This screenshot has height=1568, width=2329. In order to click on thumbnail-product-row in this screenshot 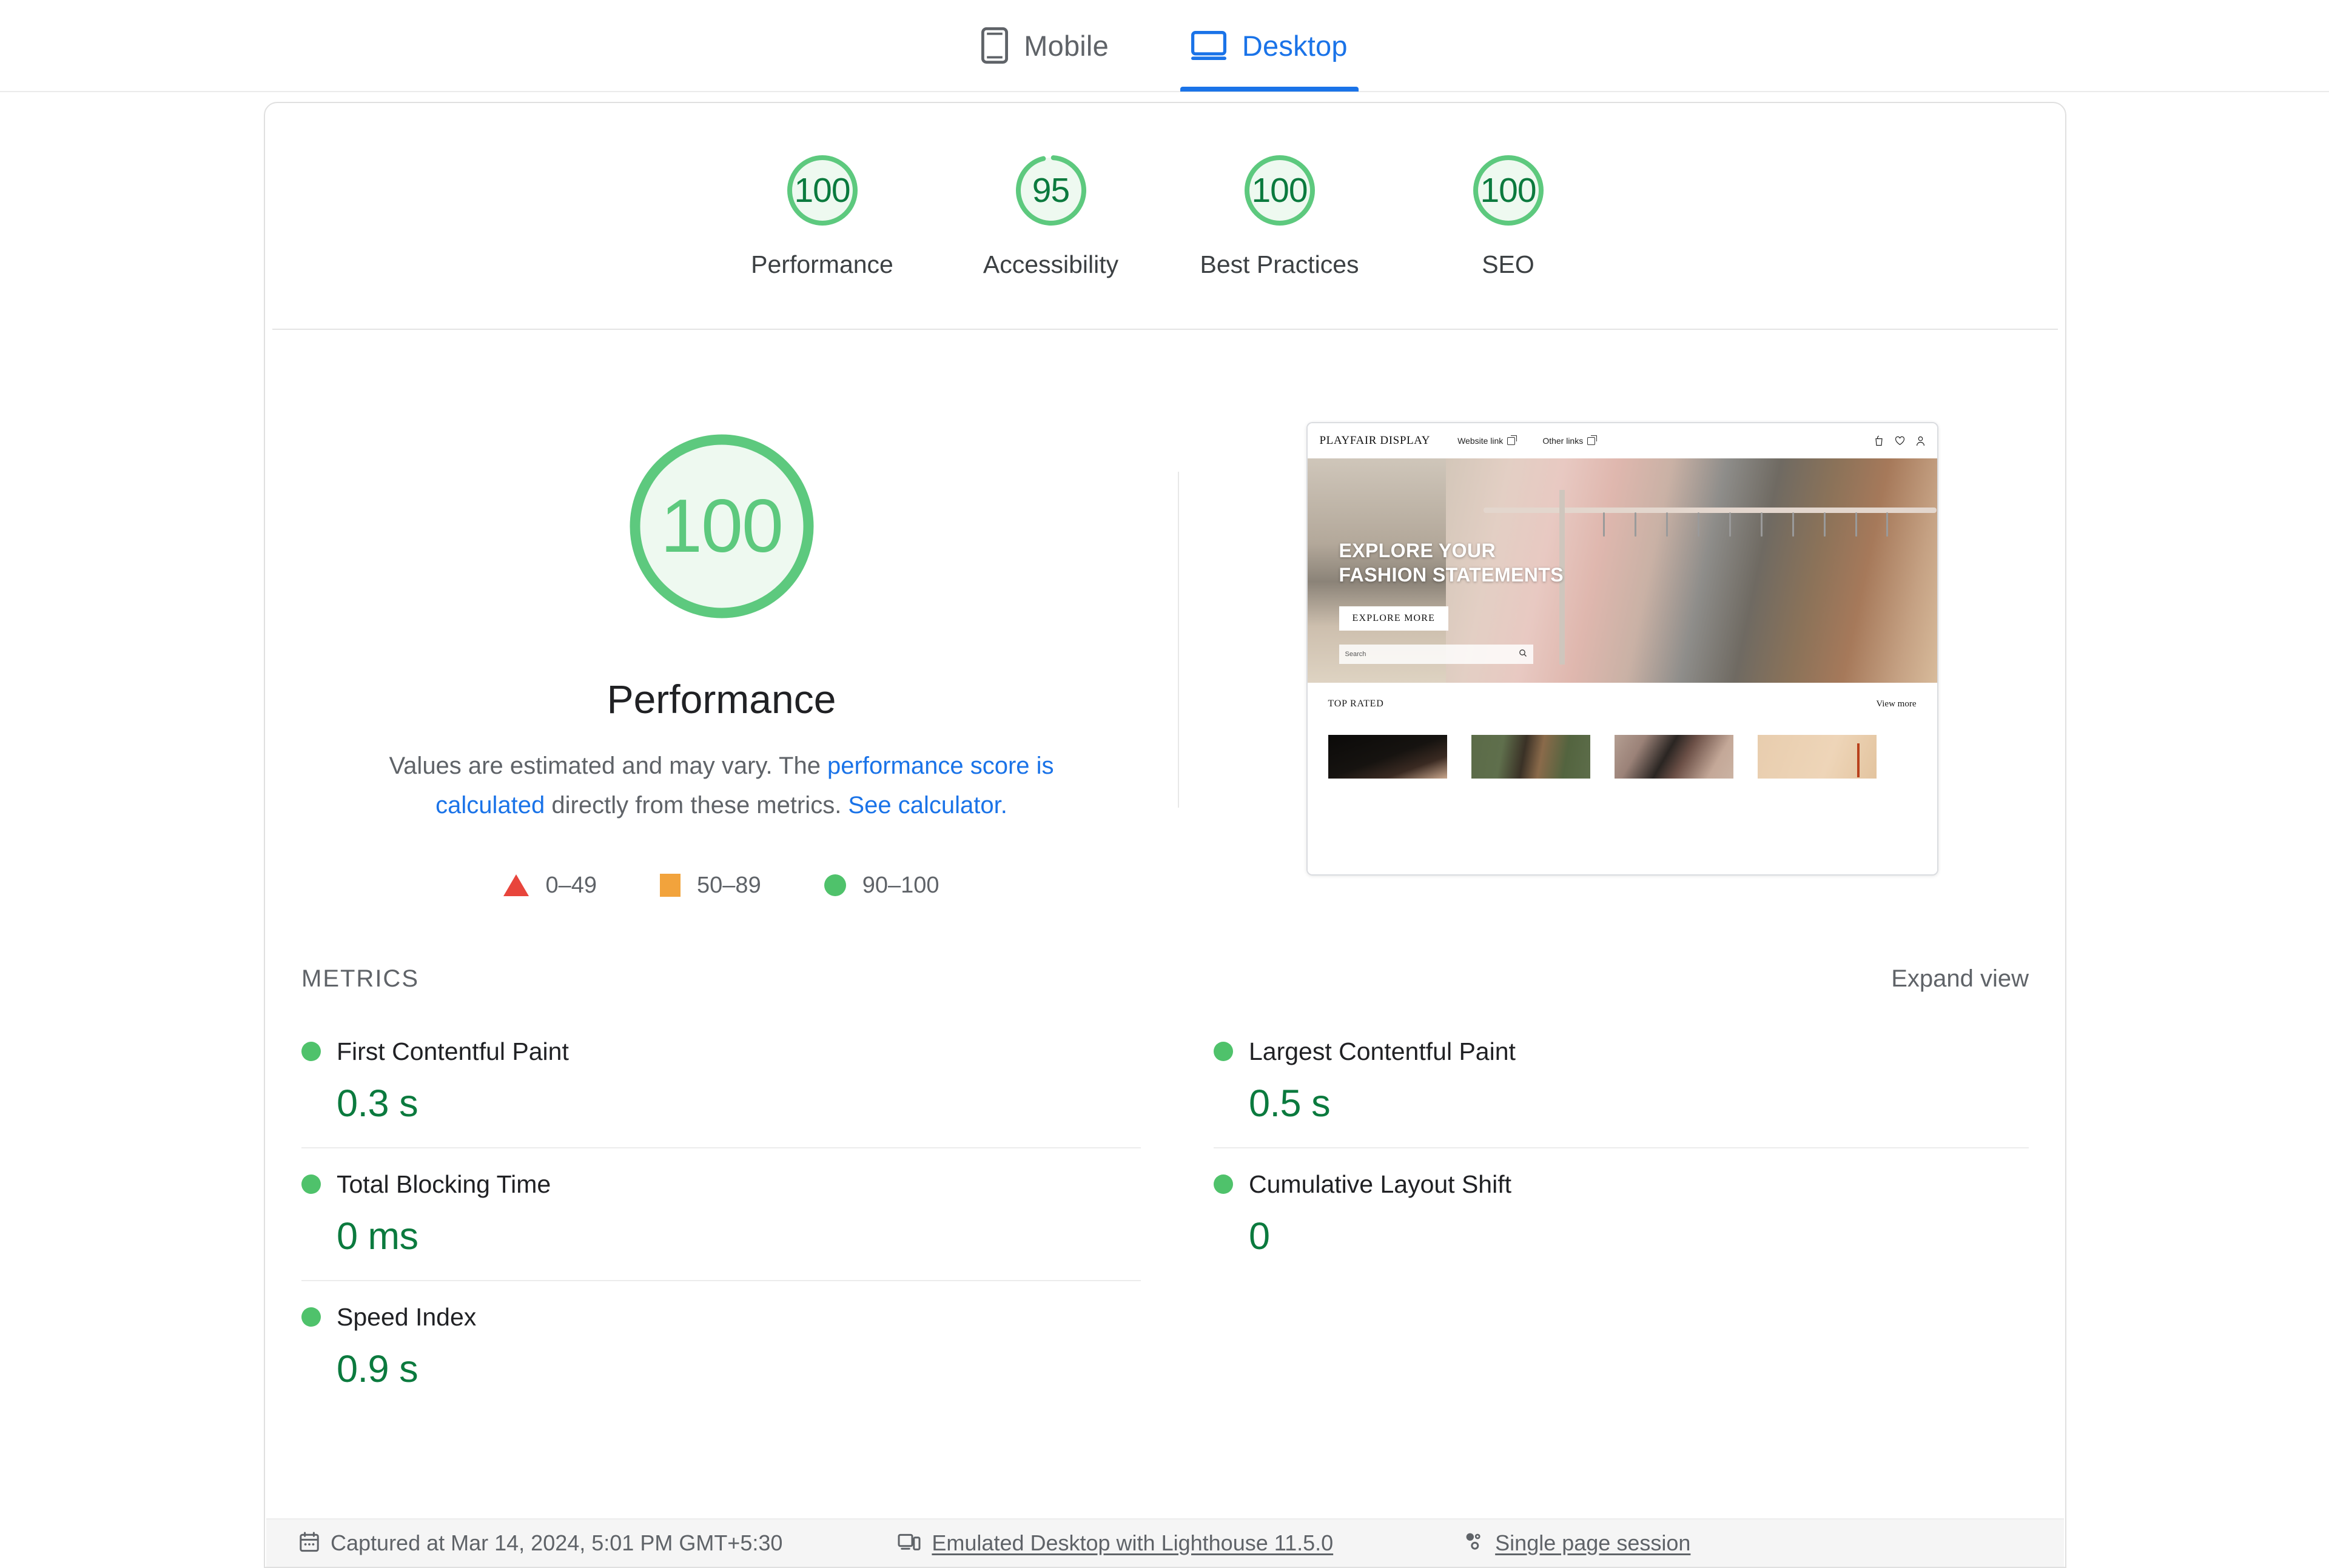, I will do `click(1623, 757)`.